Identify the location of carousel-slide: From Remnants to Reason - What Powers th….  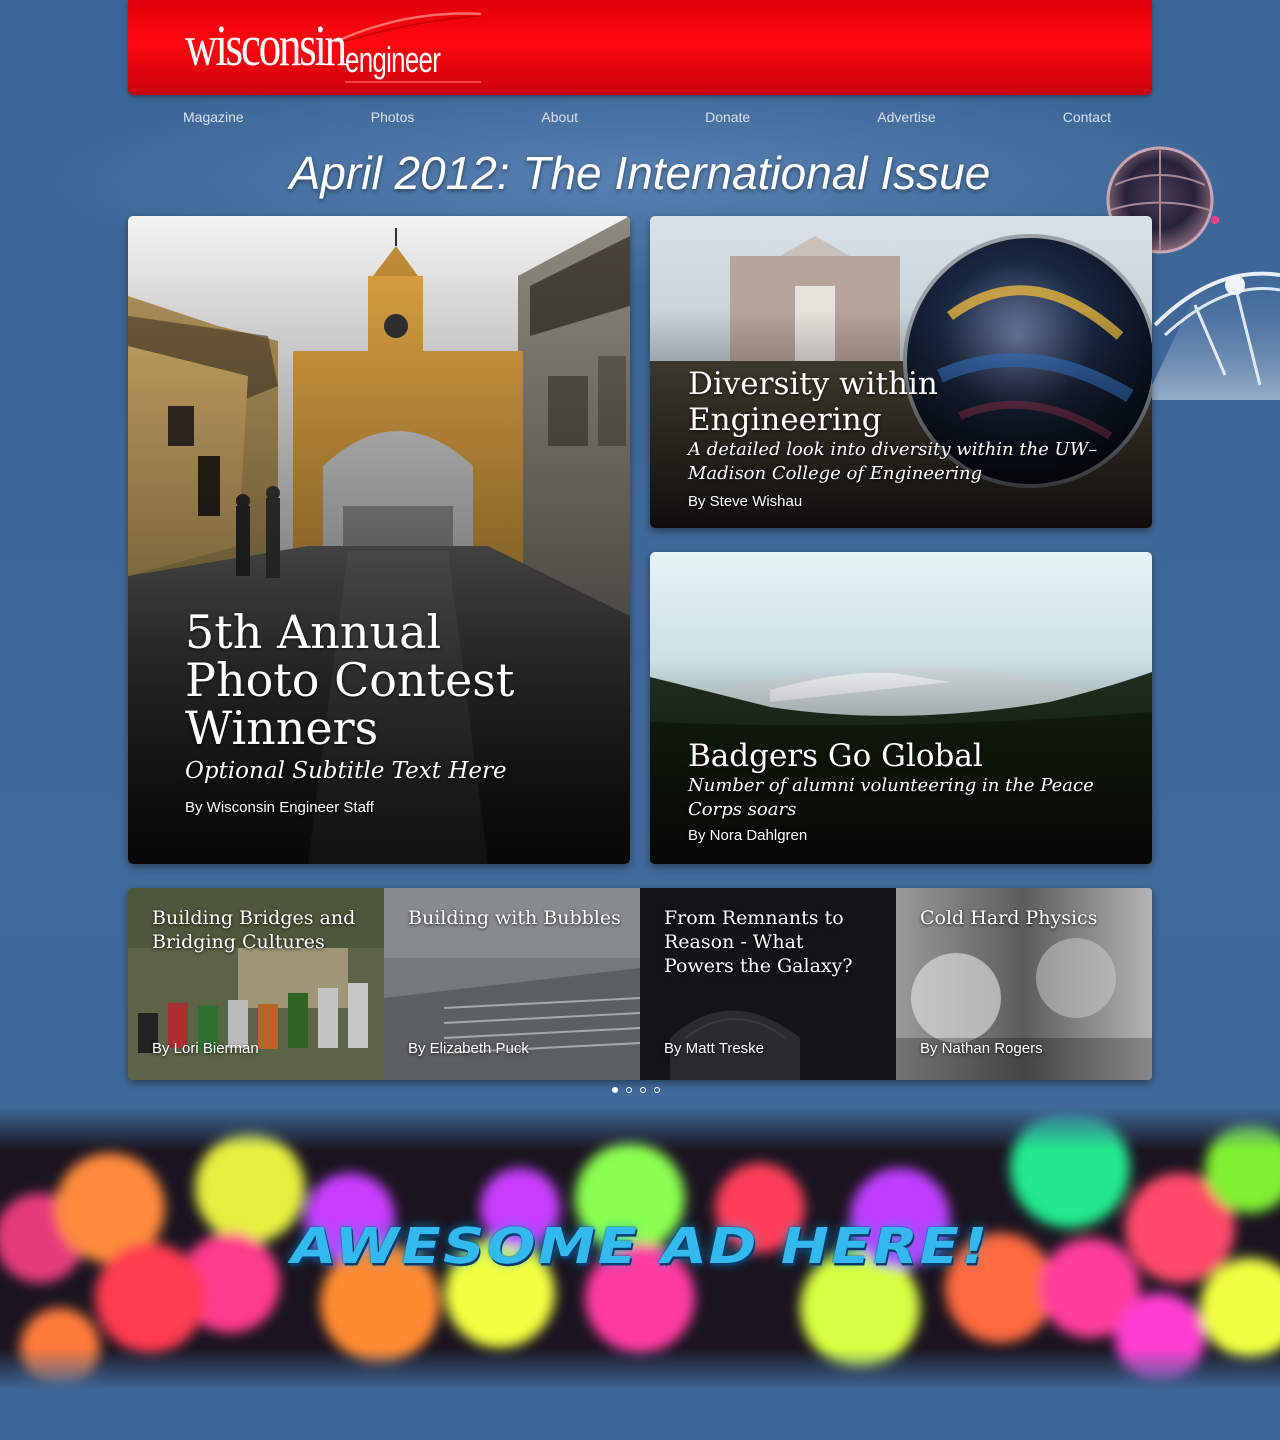
(768, 984).